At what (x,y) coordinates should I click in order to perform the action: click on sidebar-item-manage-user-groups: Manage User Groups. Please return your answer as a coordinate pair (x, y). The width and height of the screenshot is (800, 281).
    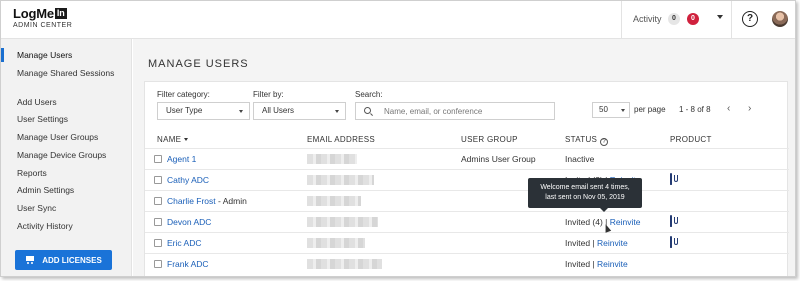
    Looking at the image, I should click on (72, 137).